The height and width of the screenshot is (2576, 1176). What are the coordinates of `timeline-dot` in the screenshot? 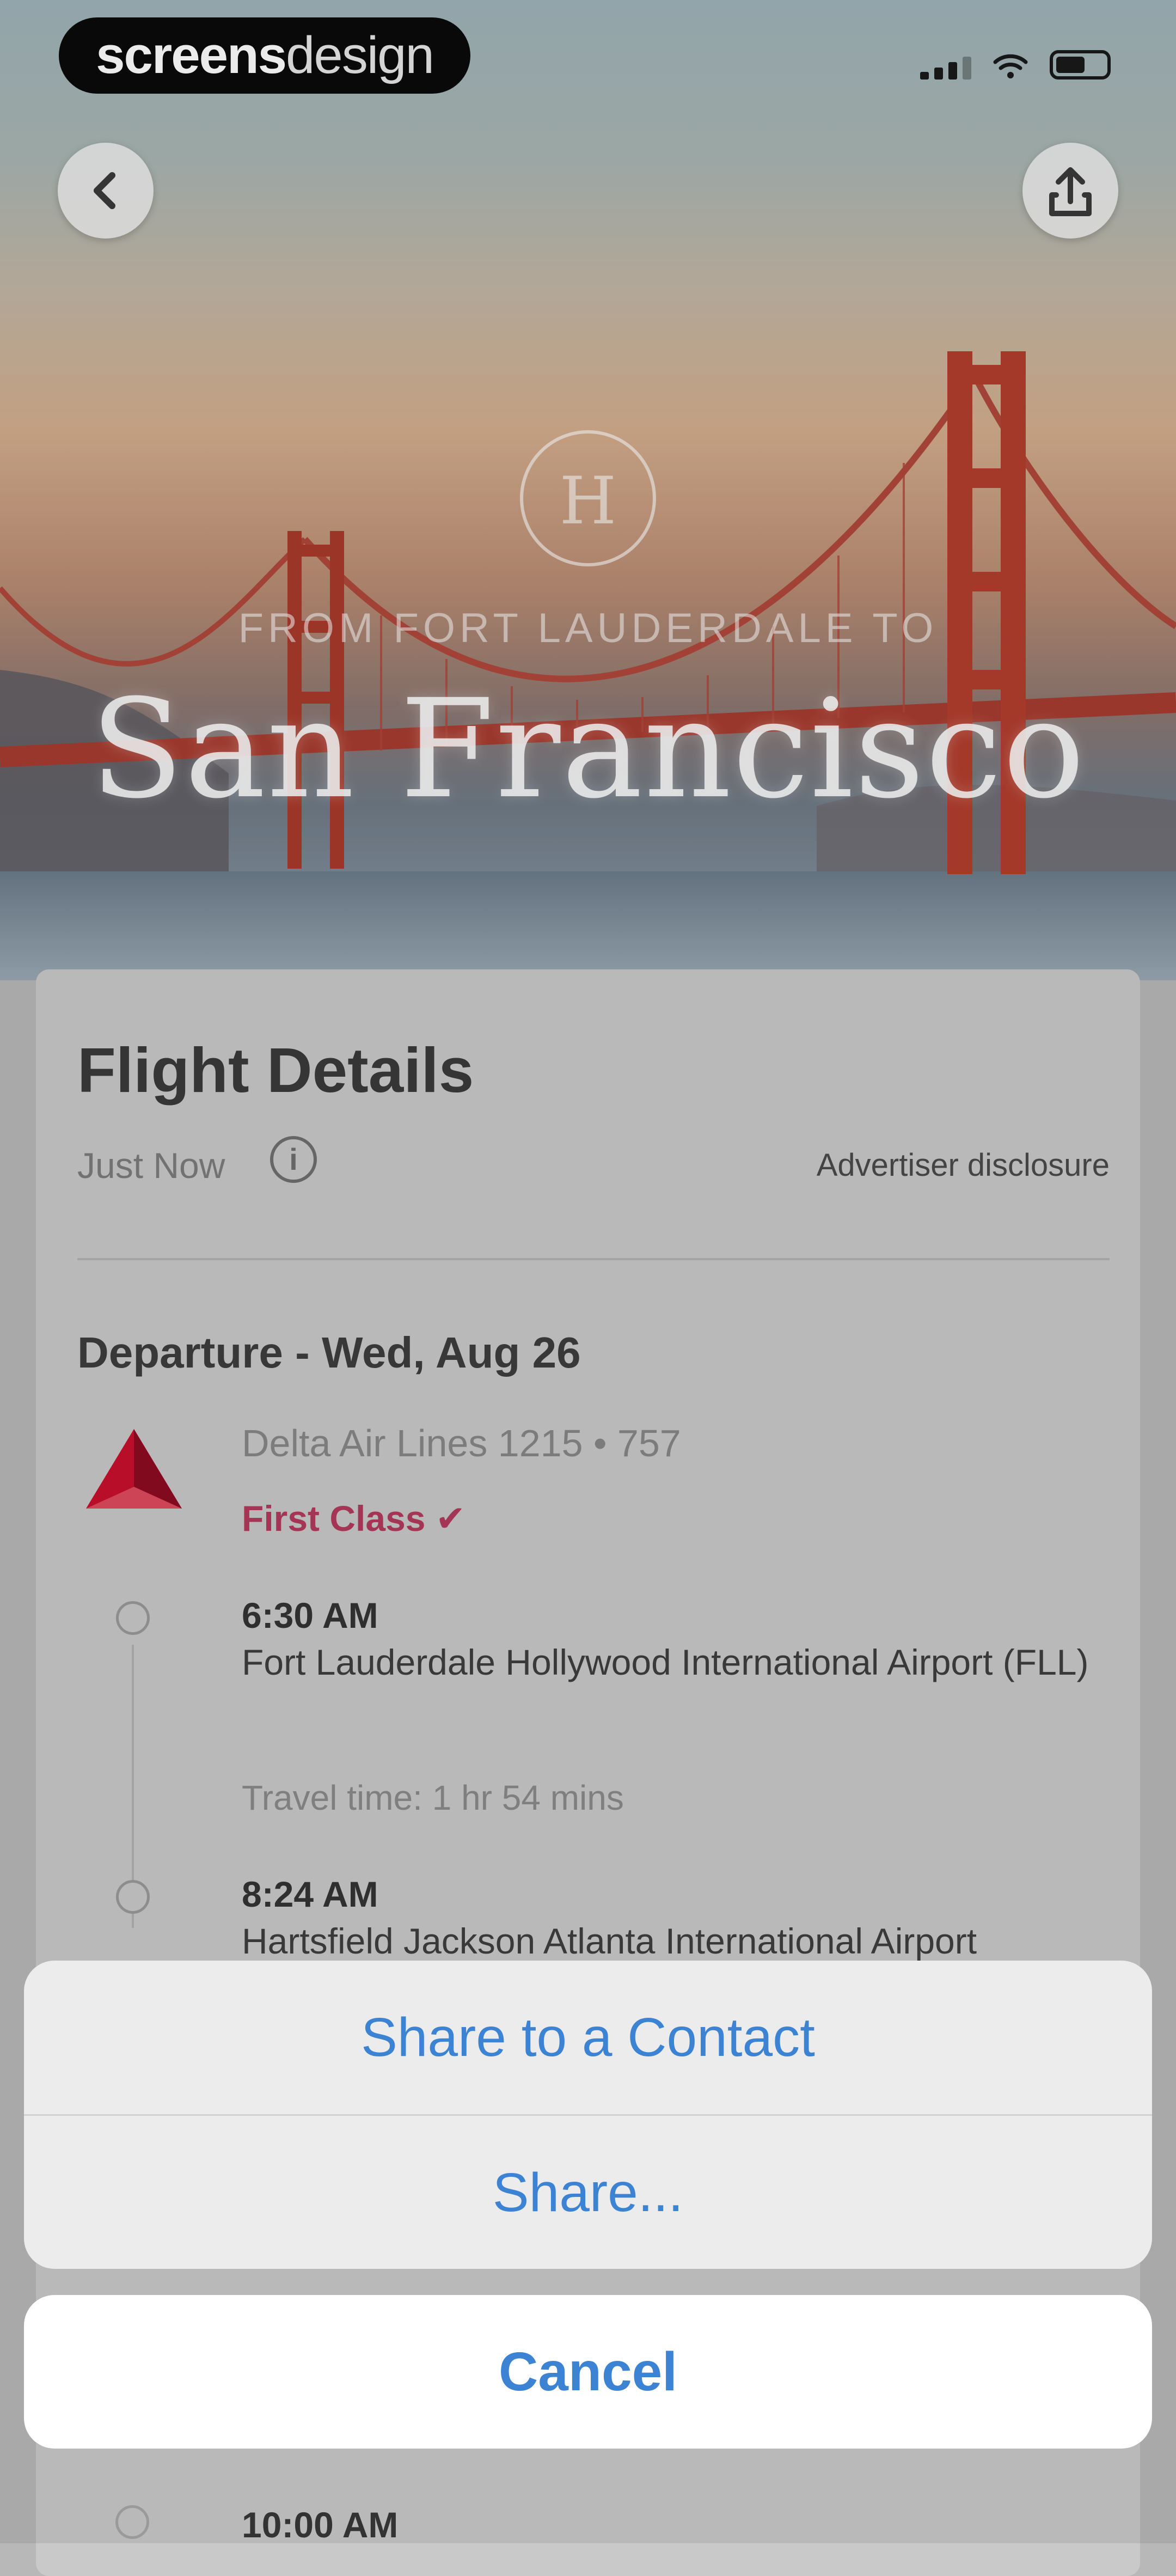 It's located at (132, 2522).